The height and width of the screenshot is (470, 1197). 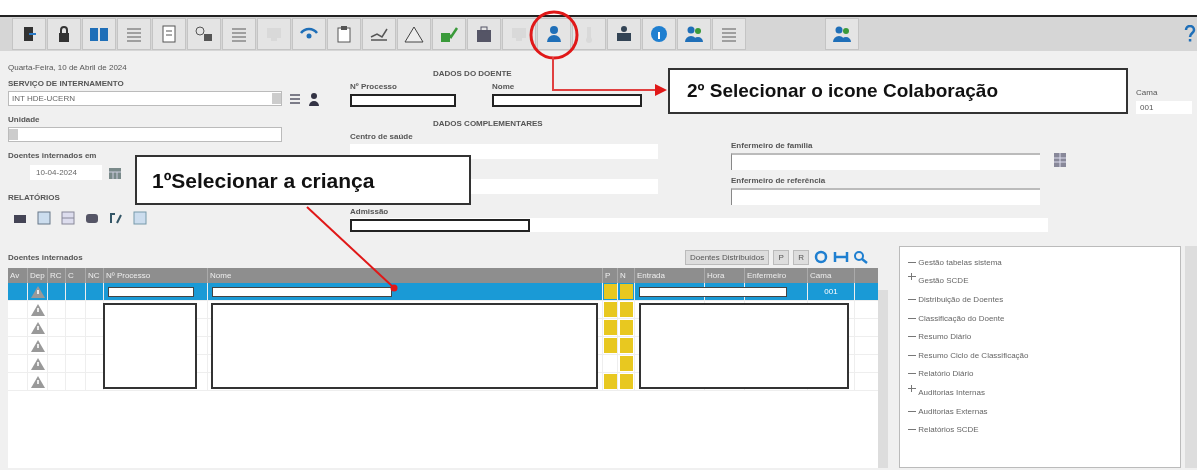 I want to click on monitor-icon, so click(x=519, y=34).